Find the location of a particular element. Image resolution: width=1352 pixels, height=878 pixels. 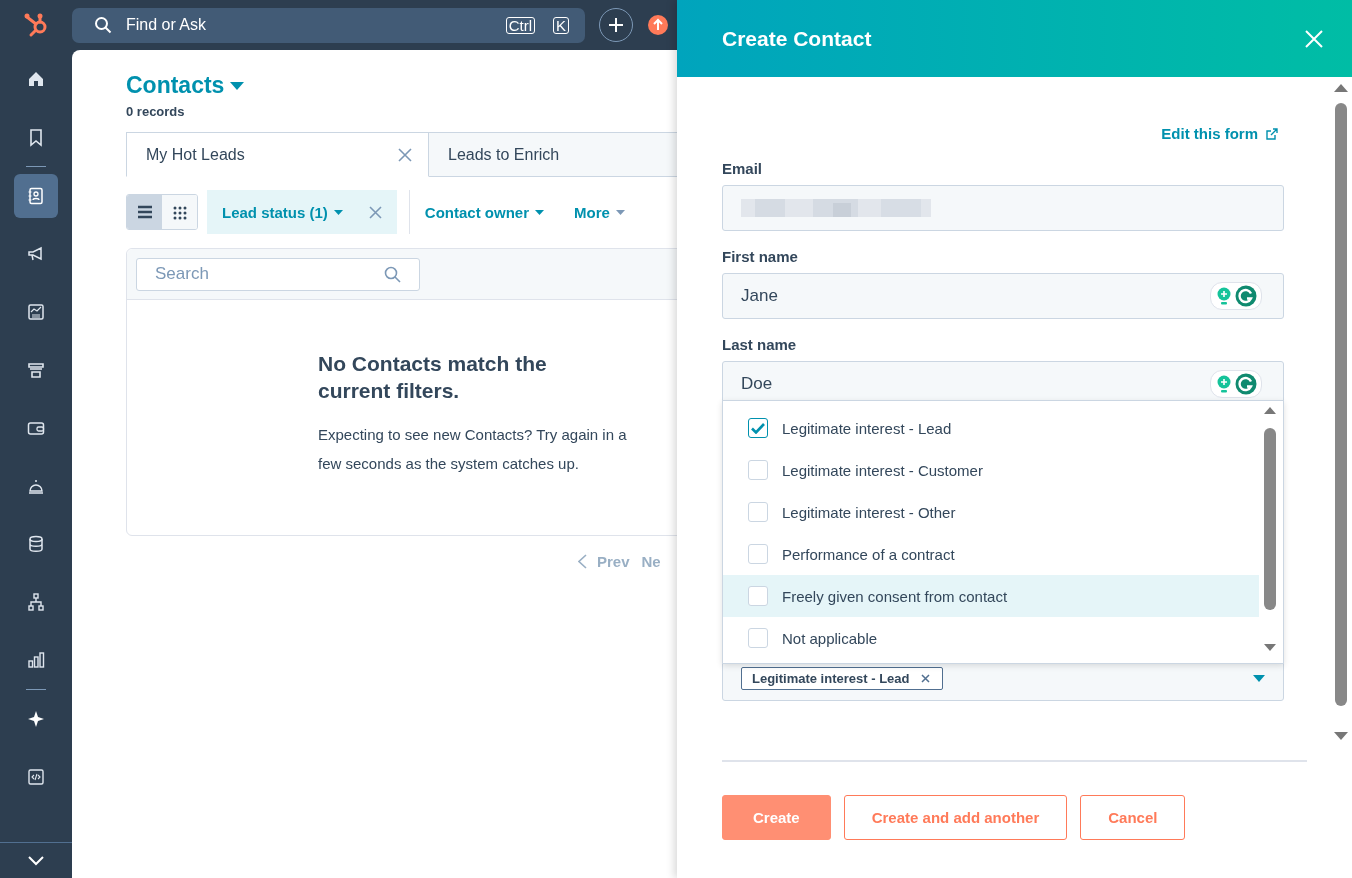

view-tab: My Hot Leads is located at coordinates (277, 154).